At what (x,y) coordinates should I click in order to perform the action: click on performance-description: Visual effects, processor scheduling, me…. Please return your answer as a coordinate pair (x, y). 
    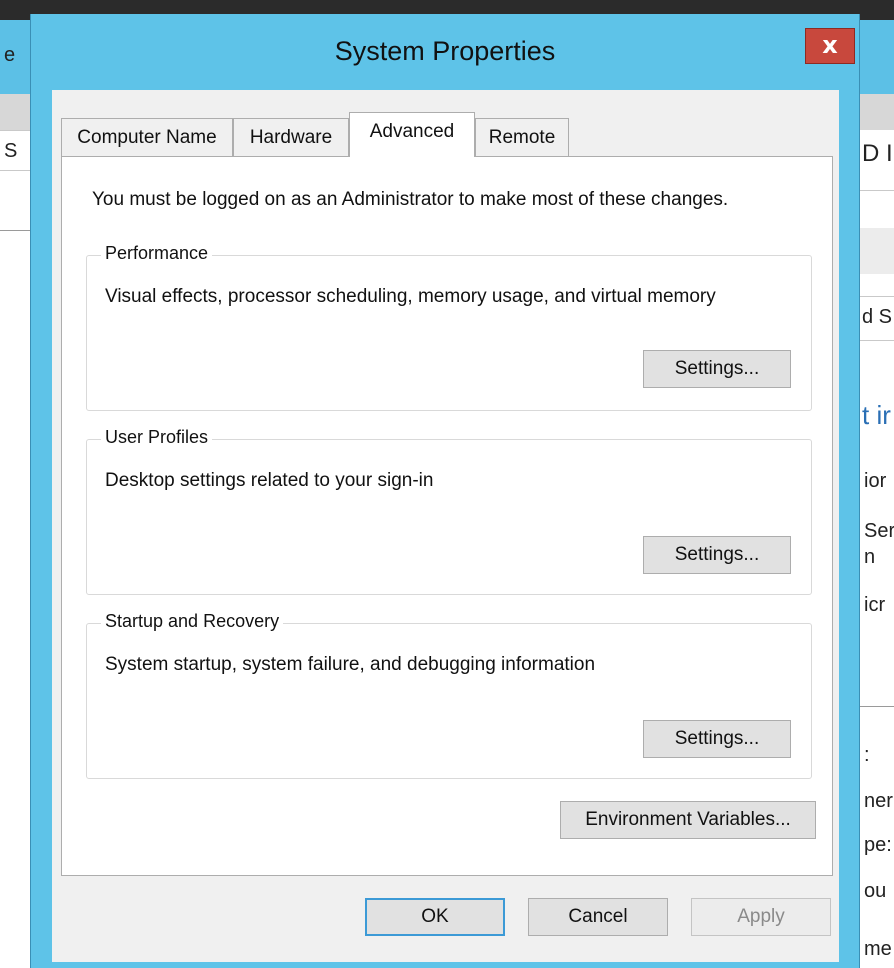
    Looking at the image, I should click on (410, 296).